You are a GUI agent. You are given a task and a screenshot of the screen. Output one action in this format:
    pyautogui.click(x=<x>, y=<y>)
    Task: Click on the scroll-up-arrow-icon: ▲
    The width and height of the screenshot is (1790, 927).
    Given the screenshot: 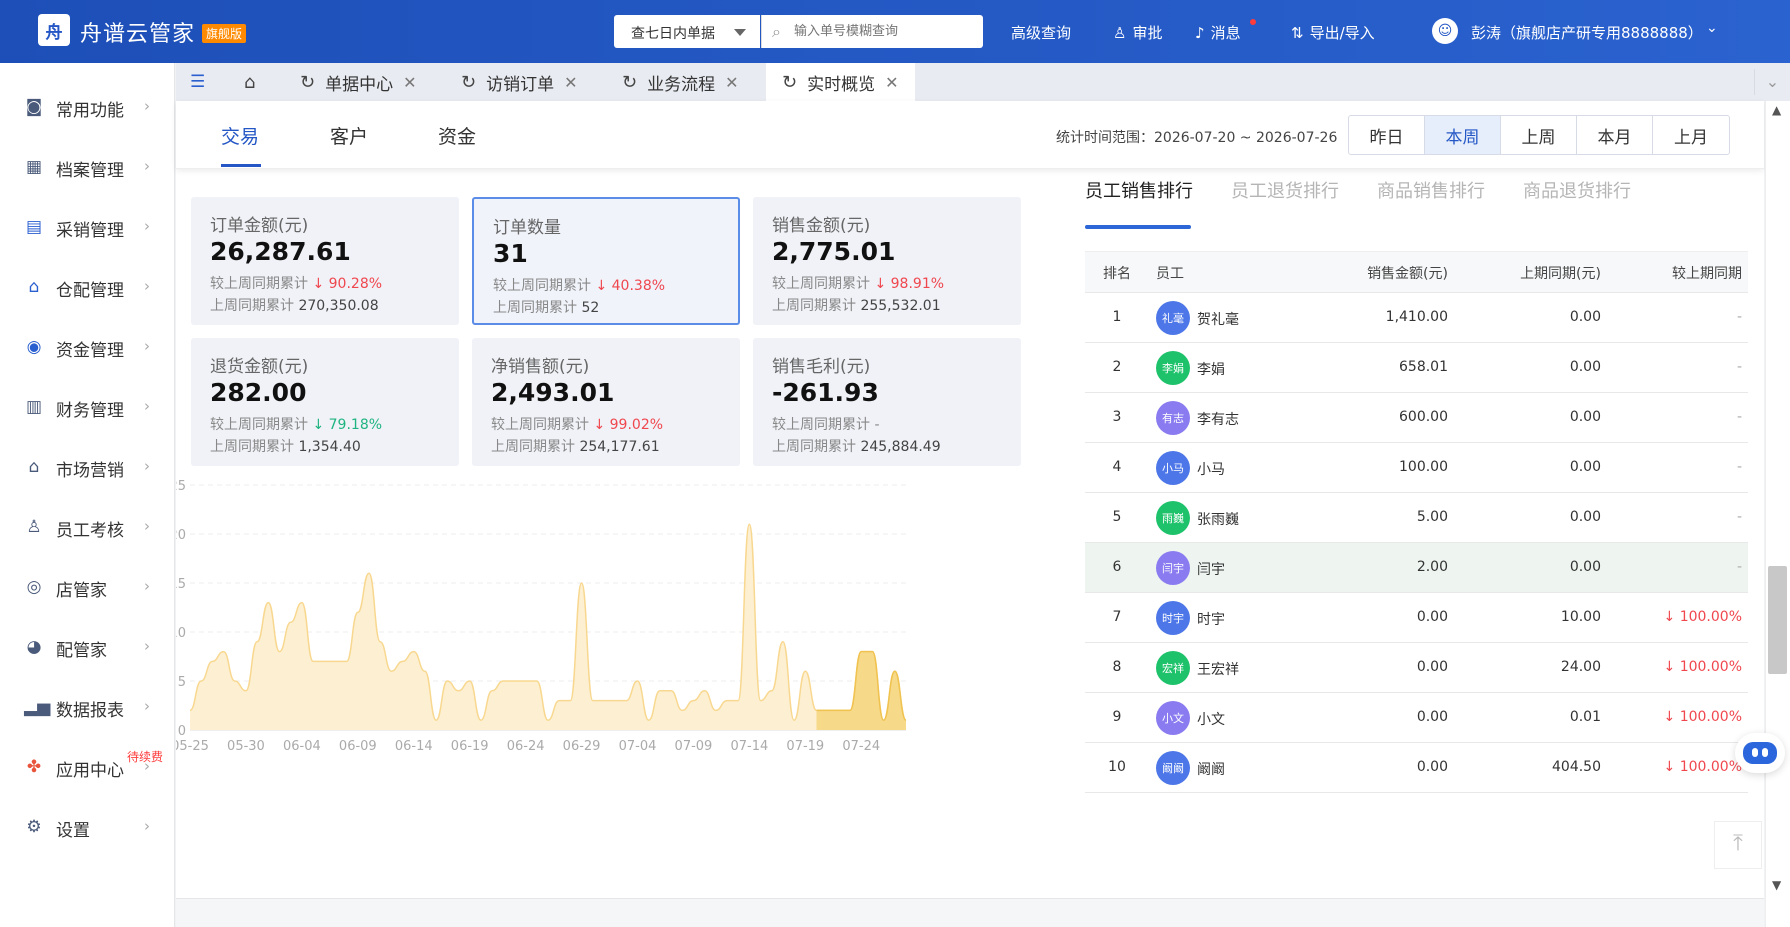 What is the action you would take?
    pyautogui.click(x=1776, y=110)
    